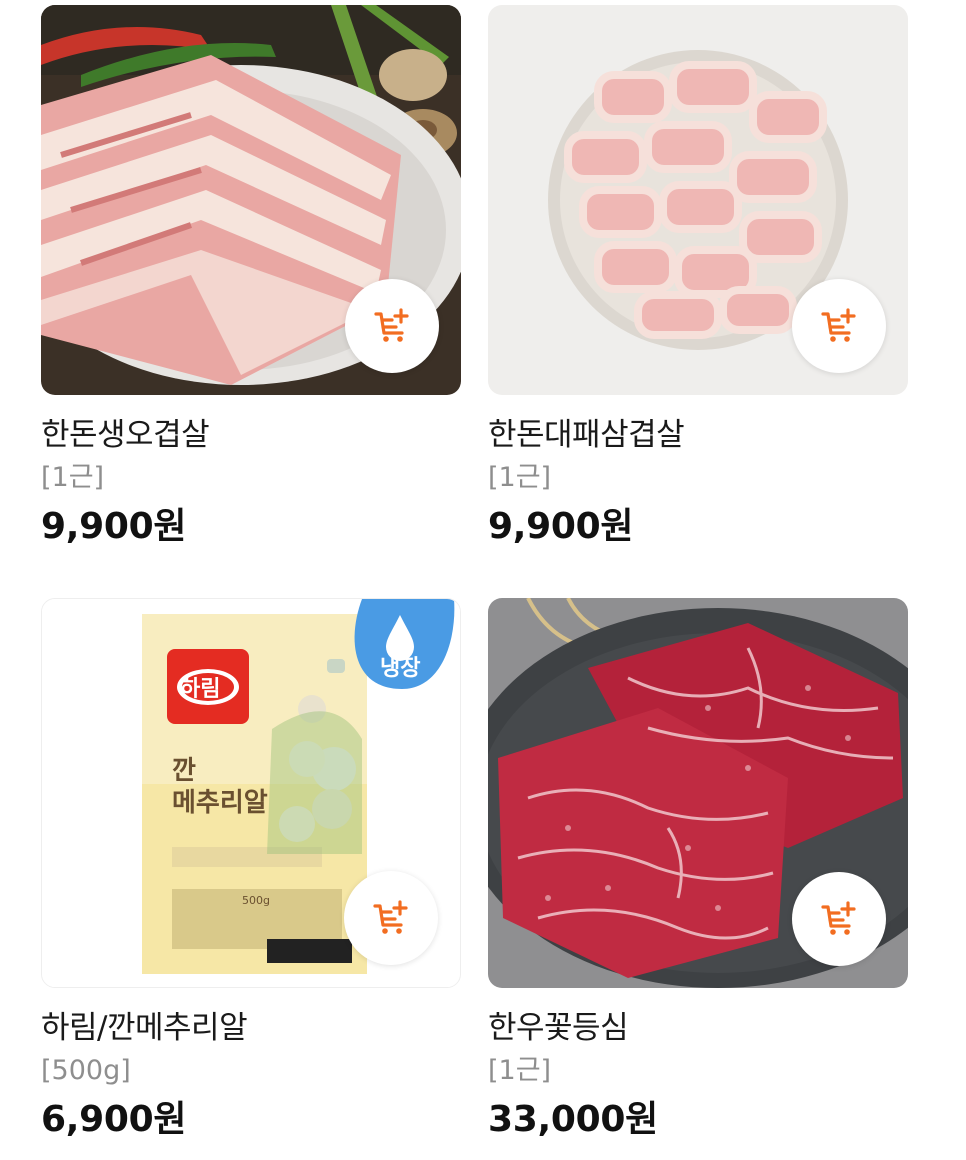 Image resolution: width=966 pixels, height=1160 pixels. What do you see at coordinates (256, 900) in the screenshot?
I see `package-weight-text: 500g` at bounding box center [256, 900].